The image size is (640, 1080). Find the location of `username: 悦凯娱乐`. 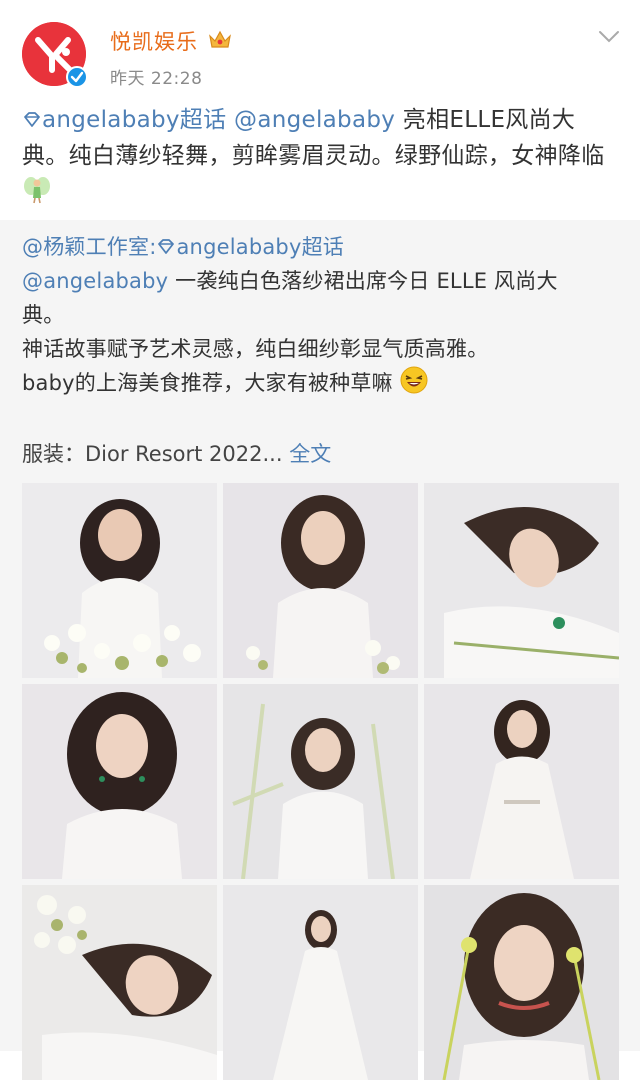

username: 悦凯娱乐 is located at coordinates (154, 41).